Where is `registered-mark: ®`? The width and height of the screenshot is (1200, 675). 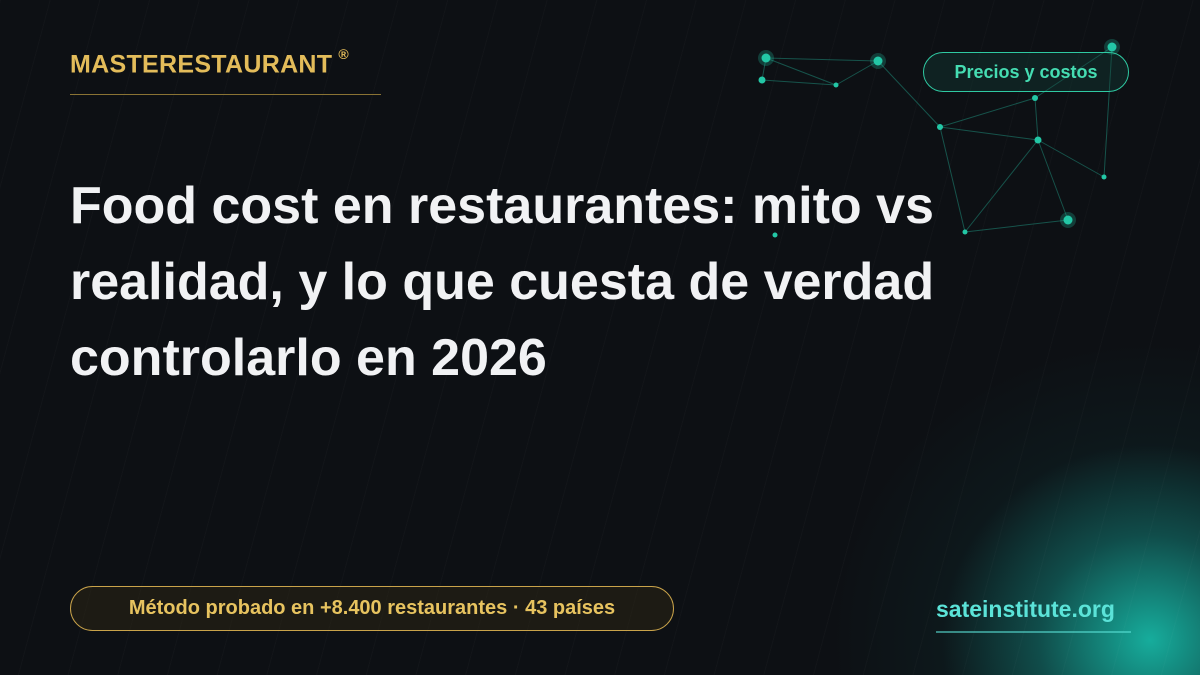
registered-mark: ® is located at coordinates (343, 54).